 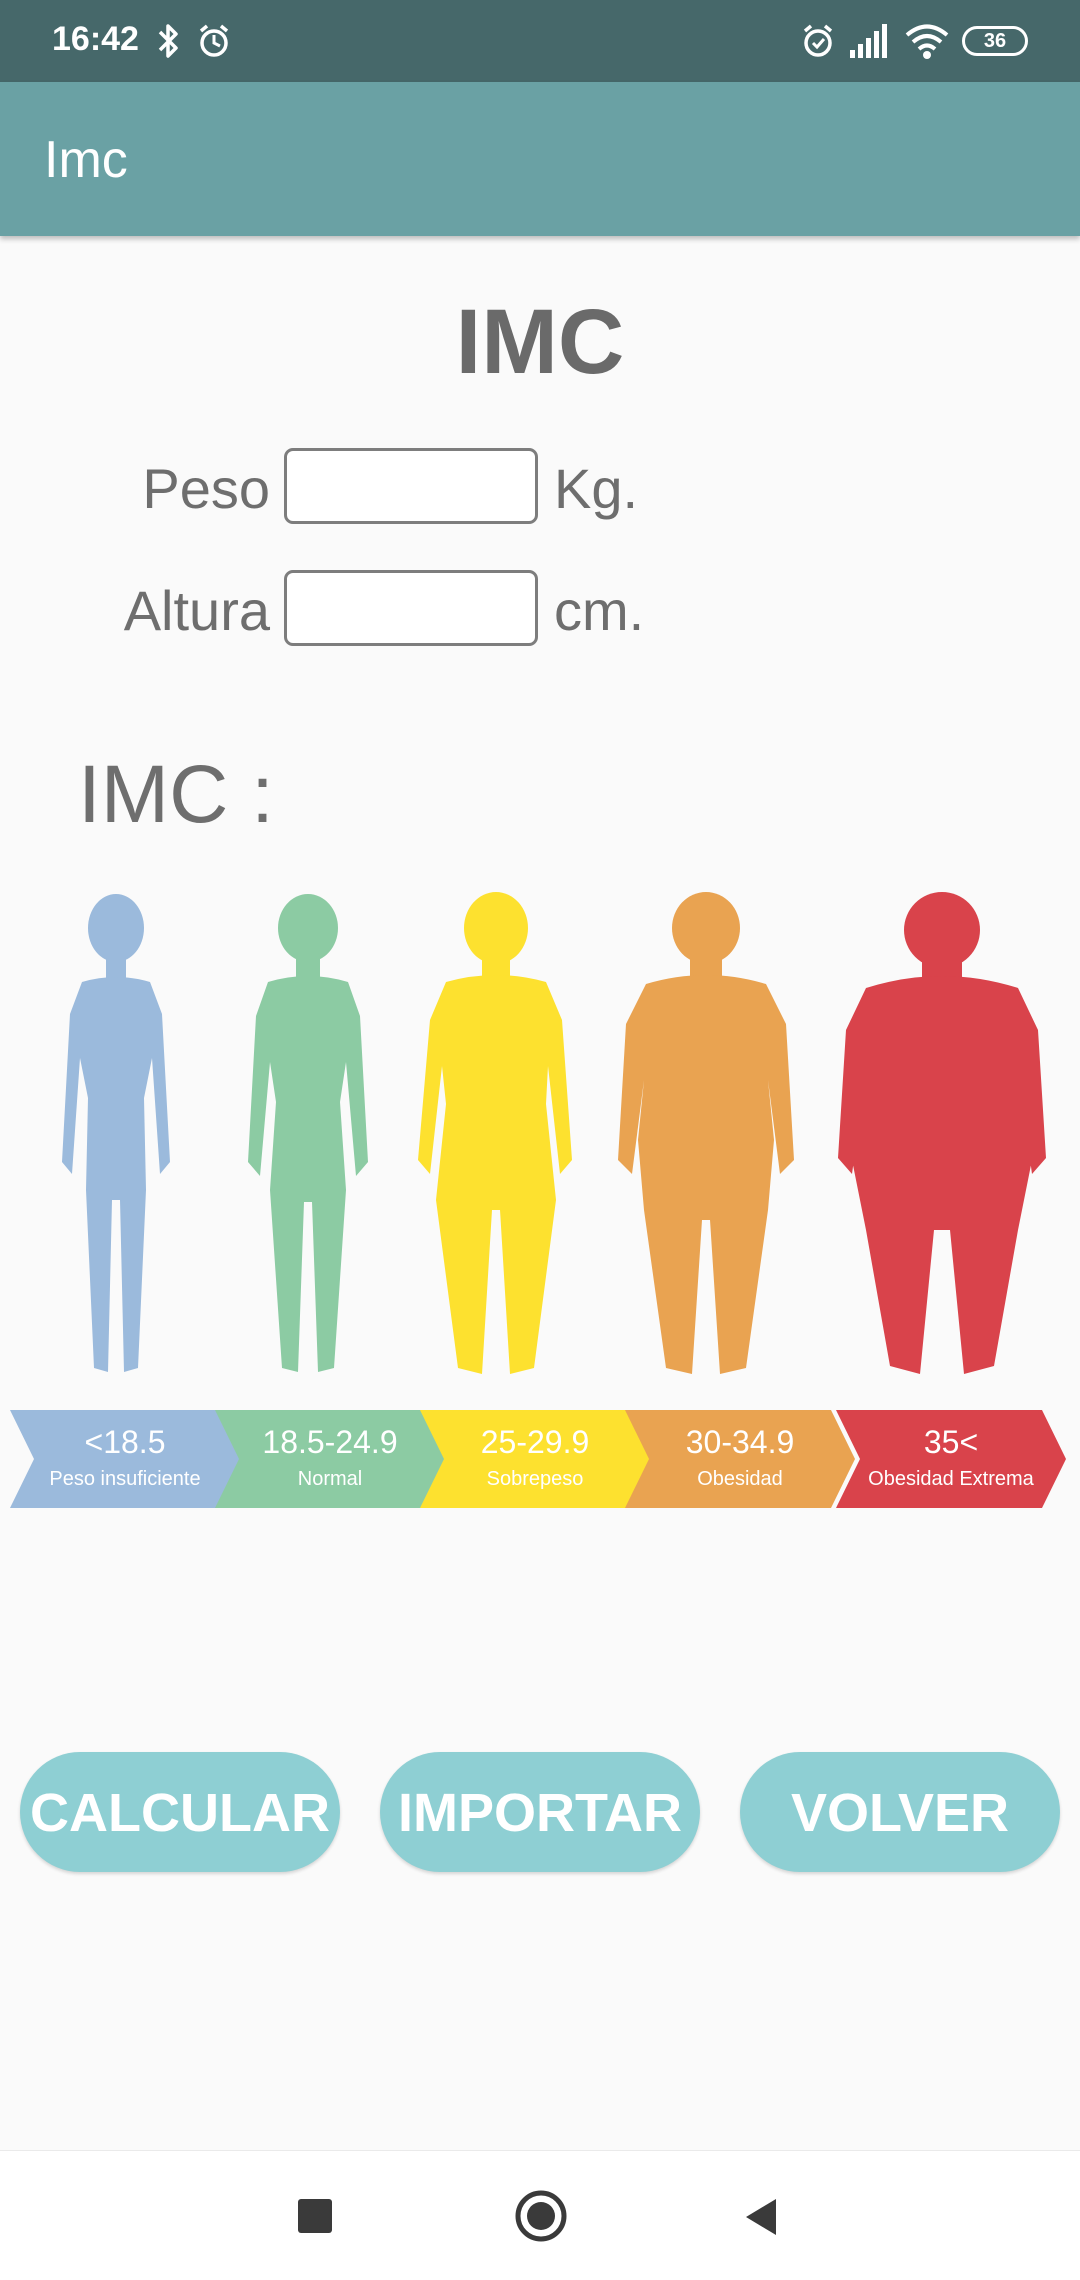 What do you see at coordinates (535, 1479) in the screenshot?
I see `bmi-category-label: Sobrepeso` at bounding box center [535, 1479].